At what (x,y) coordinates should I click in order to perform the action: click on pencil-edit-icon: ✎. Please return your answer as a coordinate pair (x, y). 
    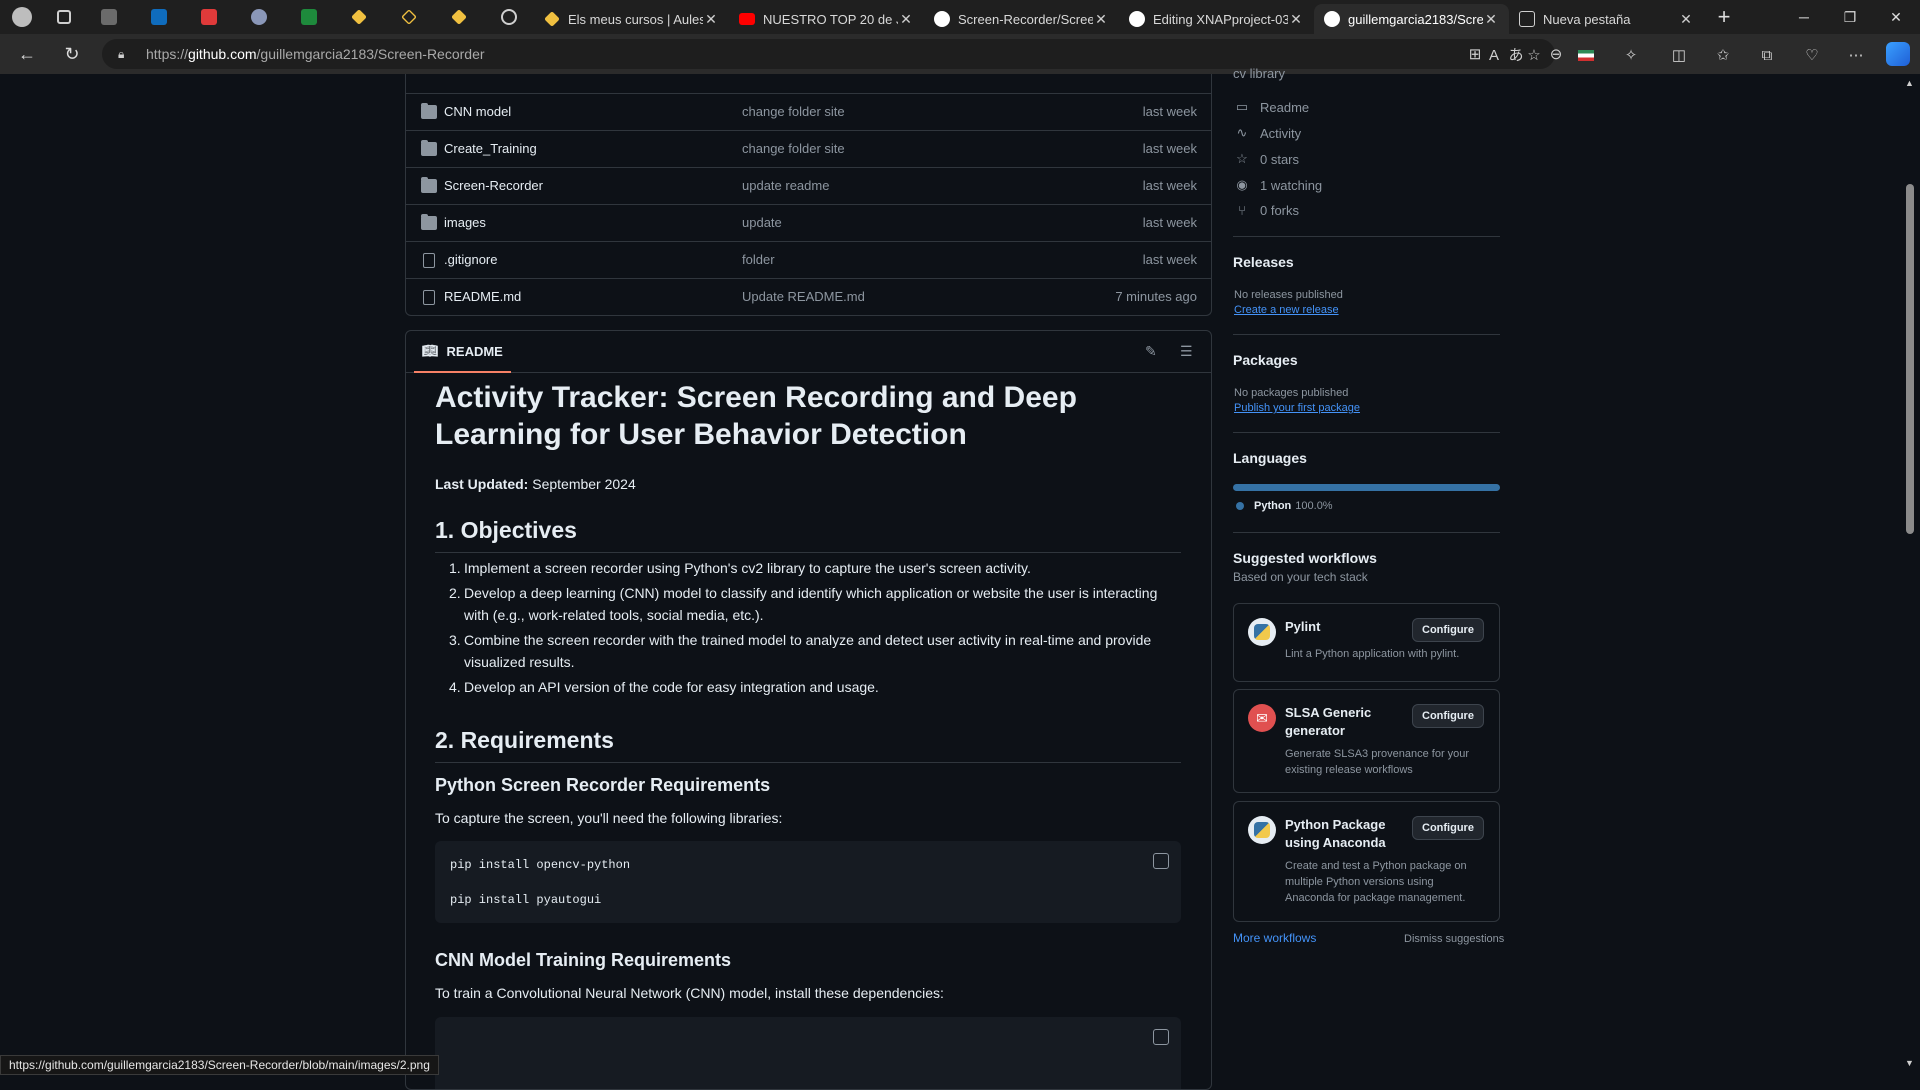
    Looking at the image, I should click on (1154, 352).